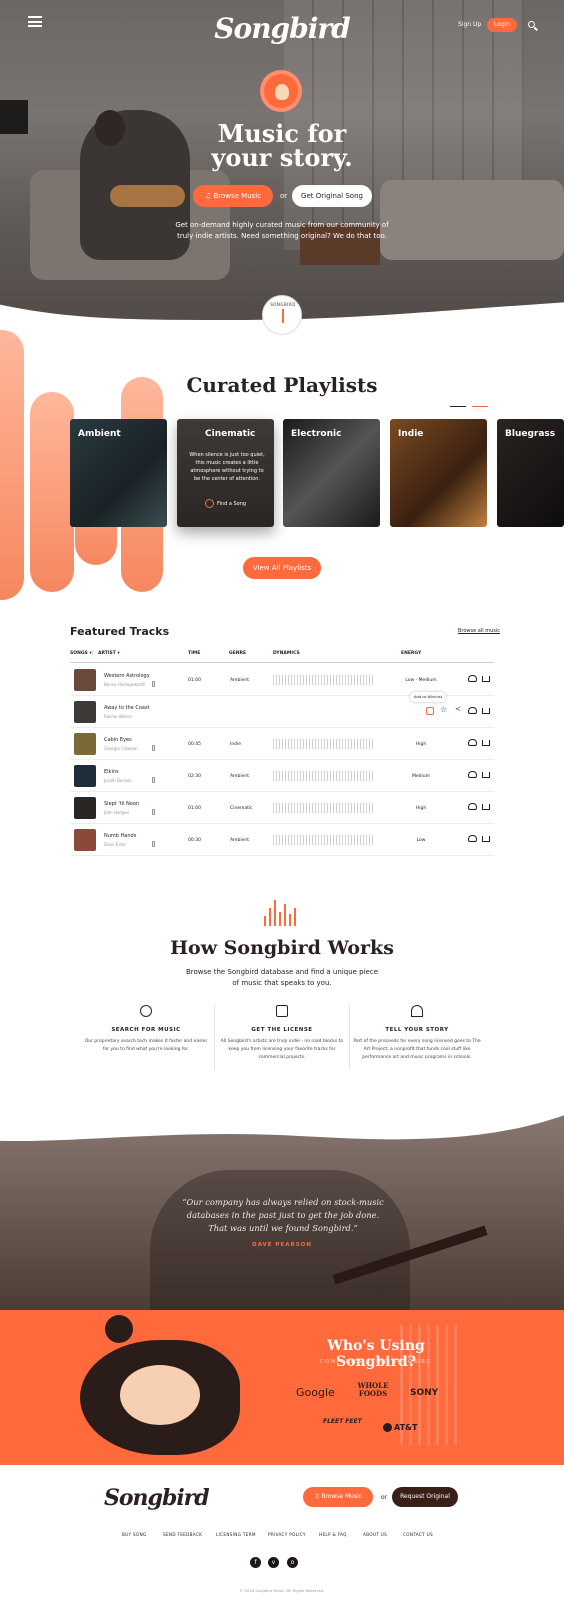 This screenshot has height=1616, width=564. I want to click on playlist-card-indie: Indie, so click(438, 473).